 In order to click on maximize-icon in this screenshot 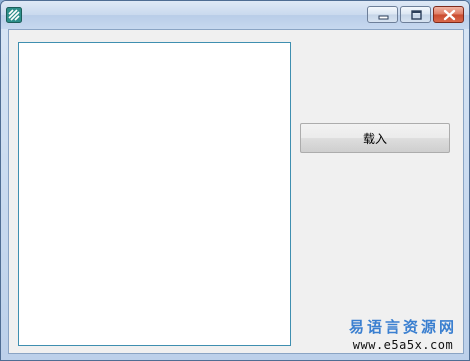, I will do `click(416, 15)`.